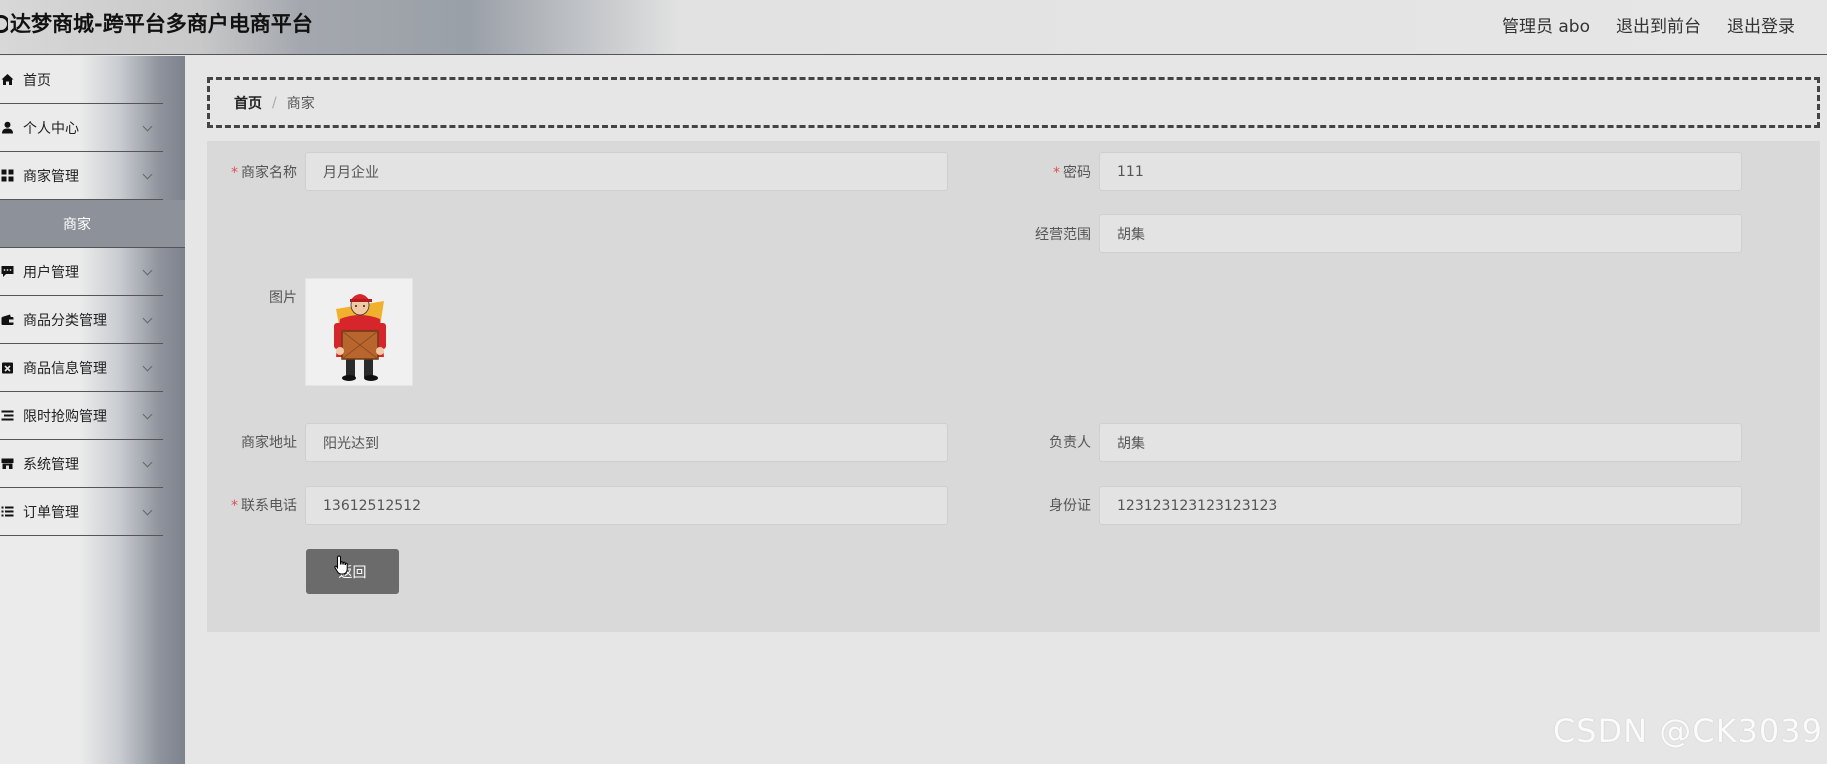  I want to click on merchant-image, so click(359, 332).